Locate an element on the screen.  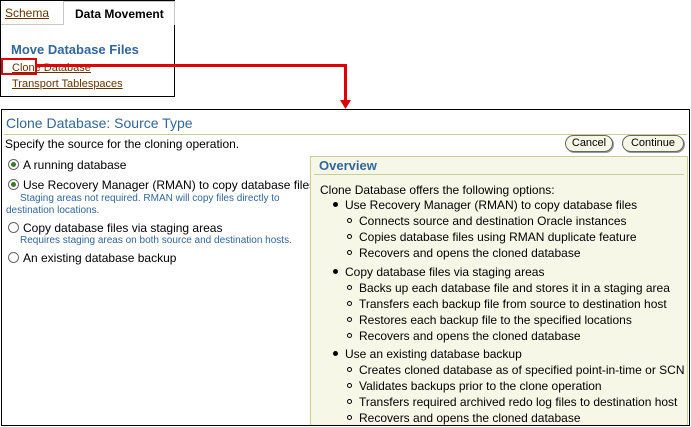
tab-schema: Schema is located at coordinates (27, 13).